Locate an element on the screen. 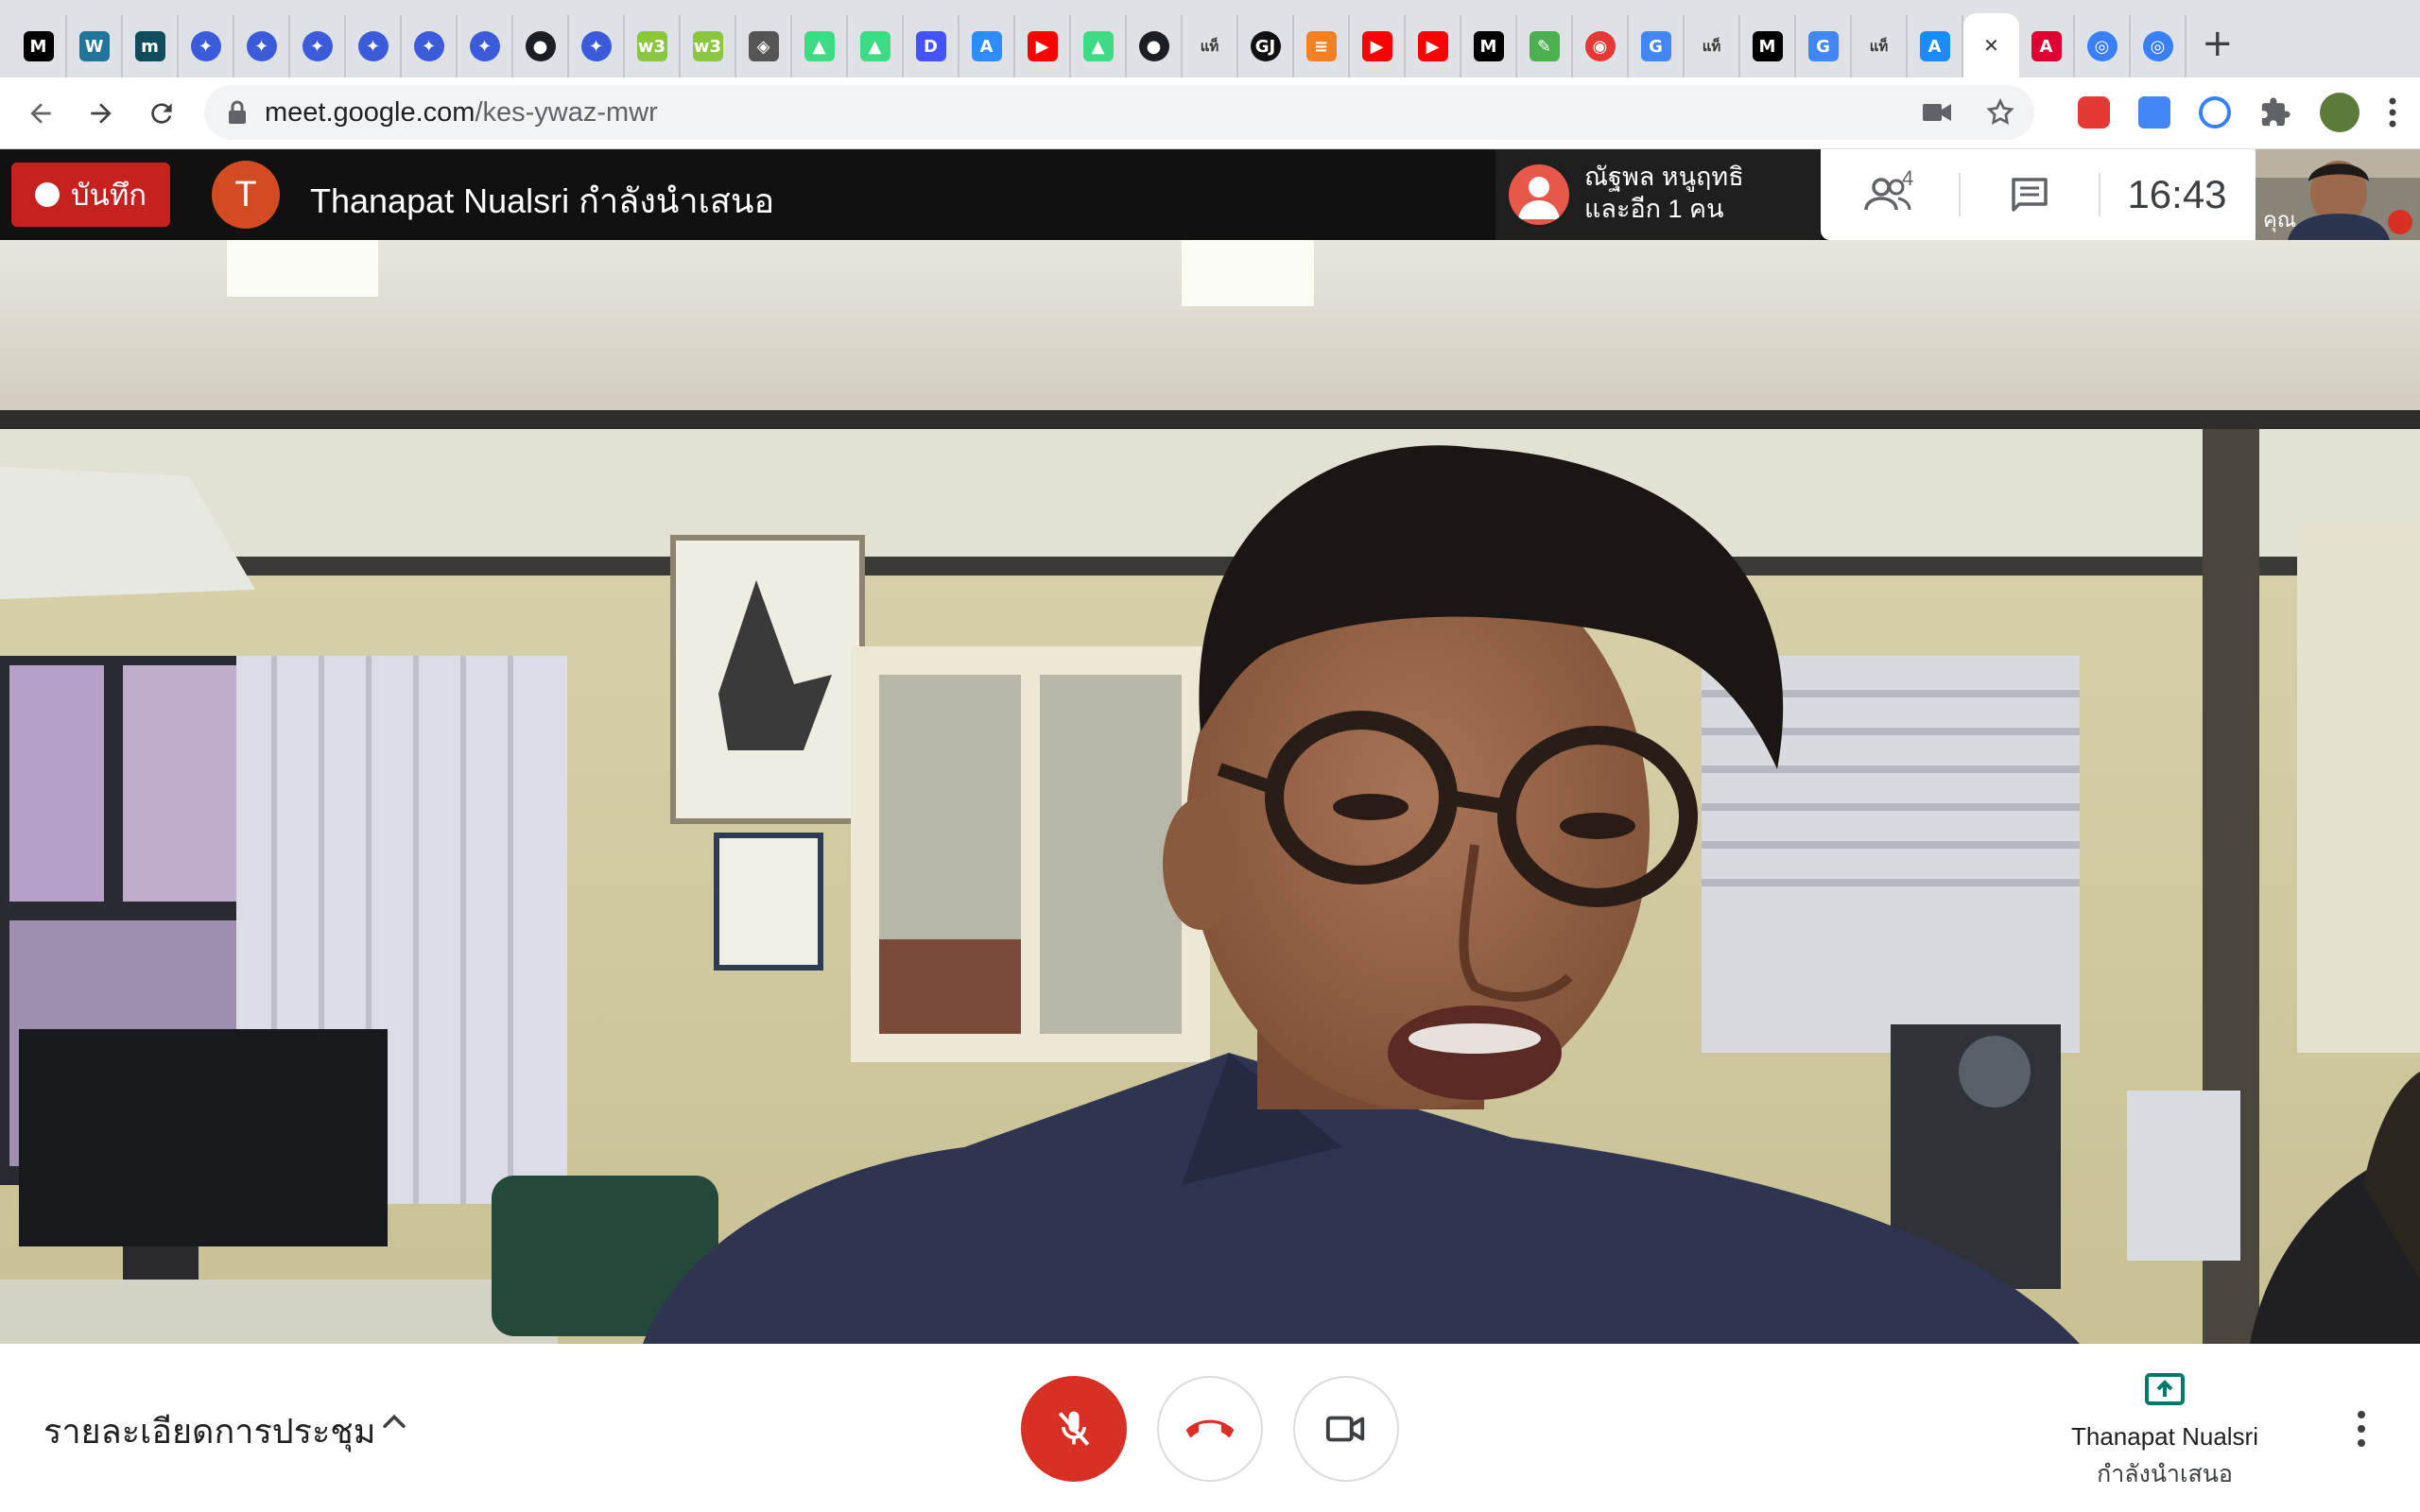  leave-call-button is located at coordinates (1210, 1429).